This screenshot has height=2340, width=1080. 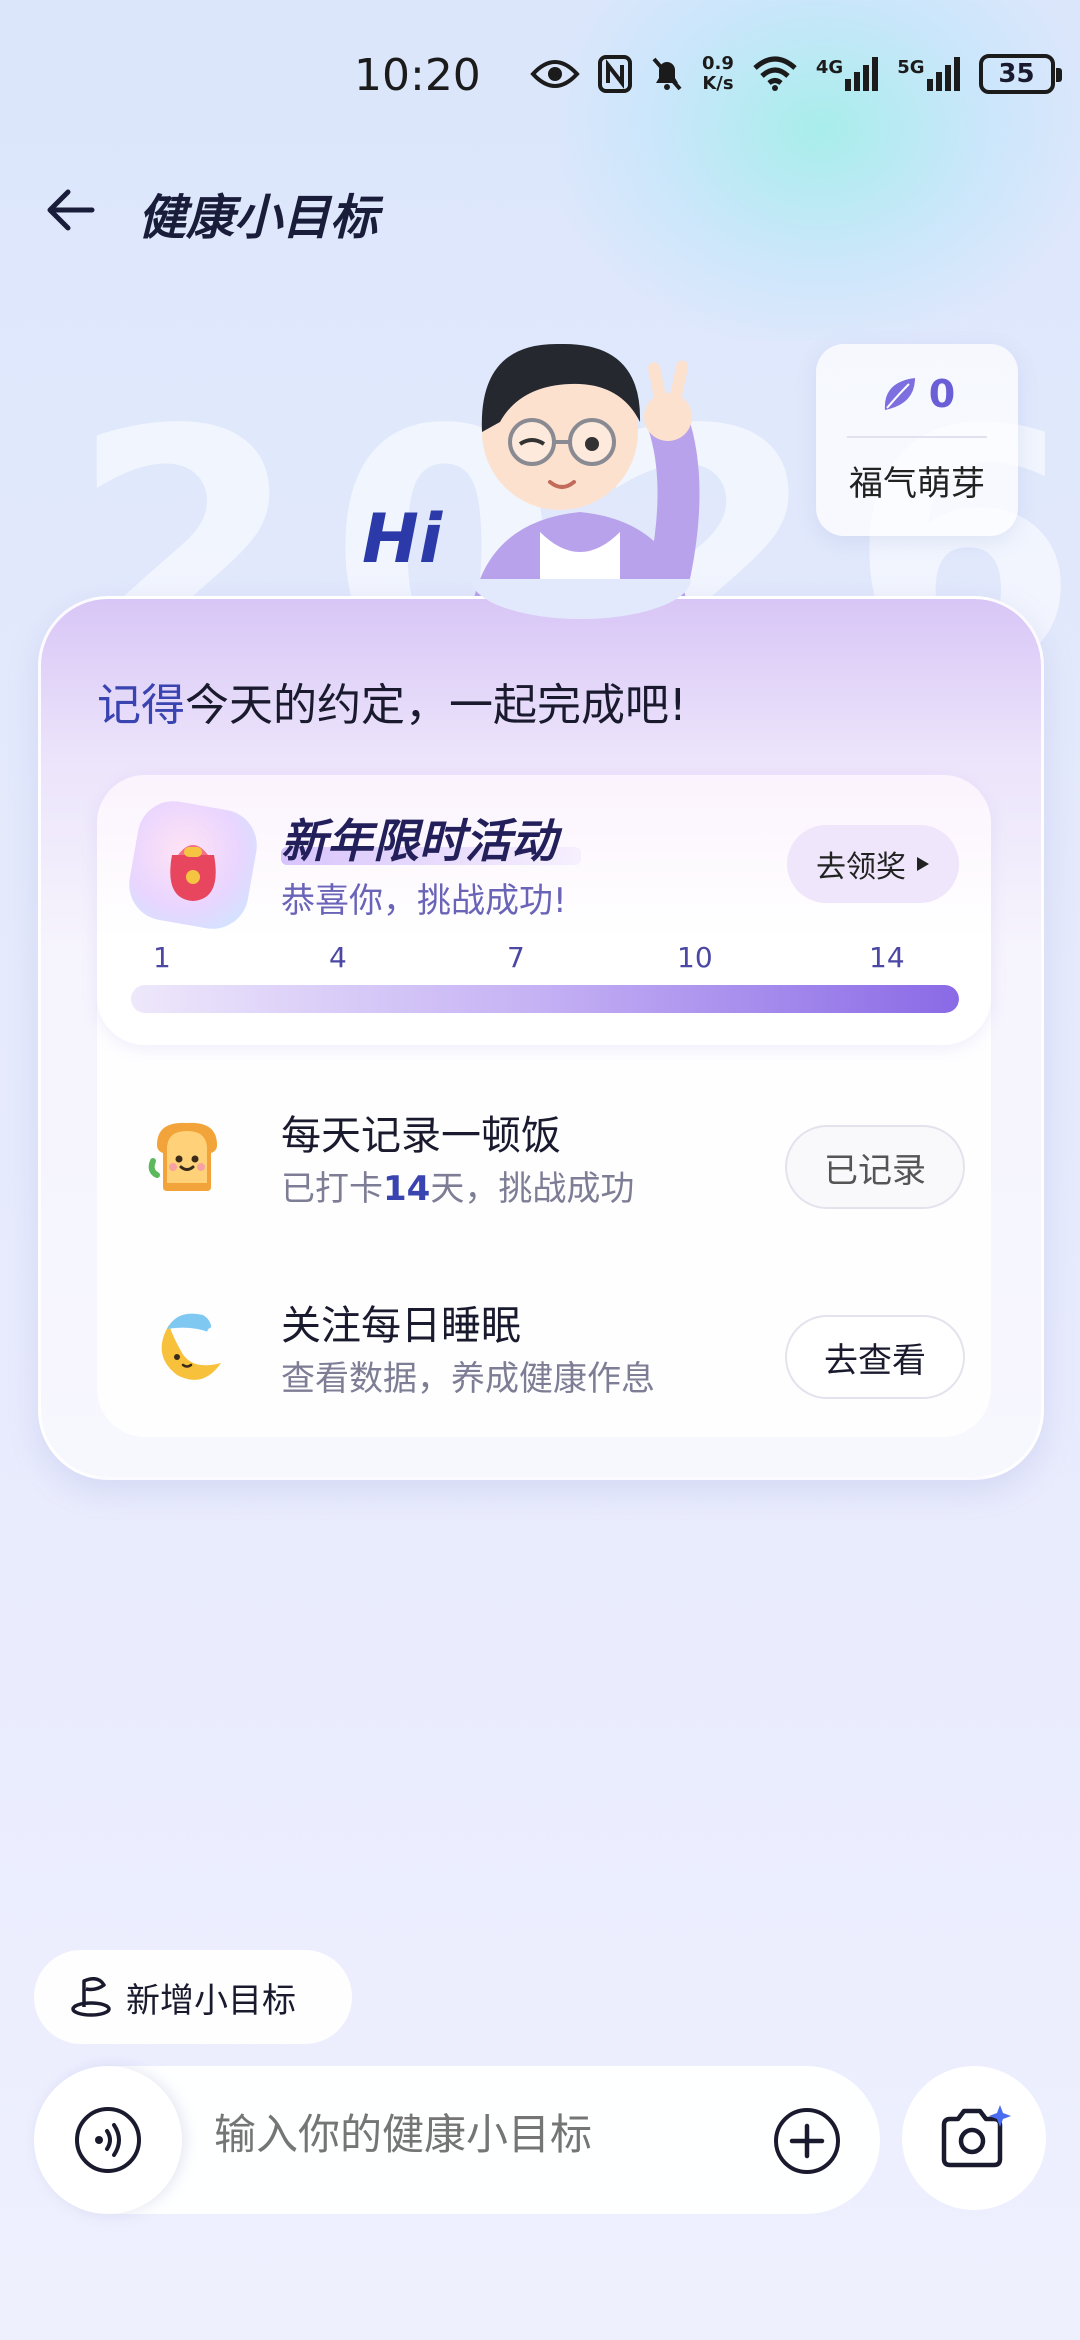 What do you see at coordinates (887, 957) in the screenshot?
I see `tick-label: 14` at bounding box center [887, 957].